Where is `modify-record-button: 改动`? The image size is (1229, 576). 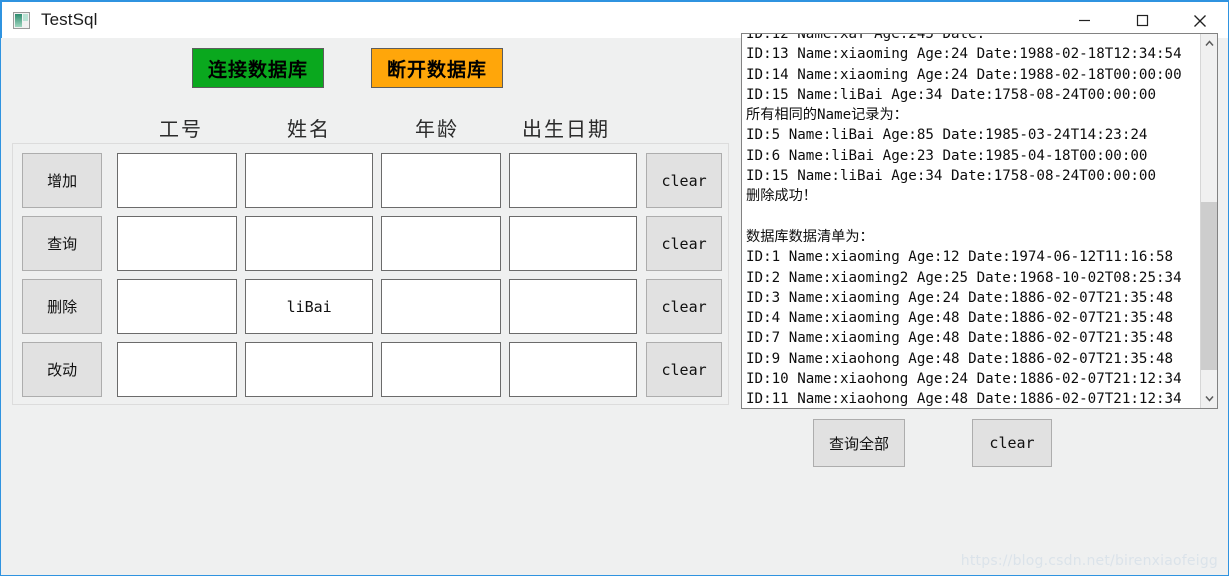
modify-record-button: 改动 is located at coordinates (62, 369).